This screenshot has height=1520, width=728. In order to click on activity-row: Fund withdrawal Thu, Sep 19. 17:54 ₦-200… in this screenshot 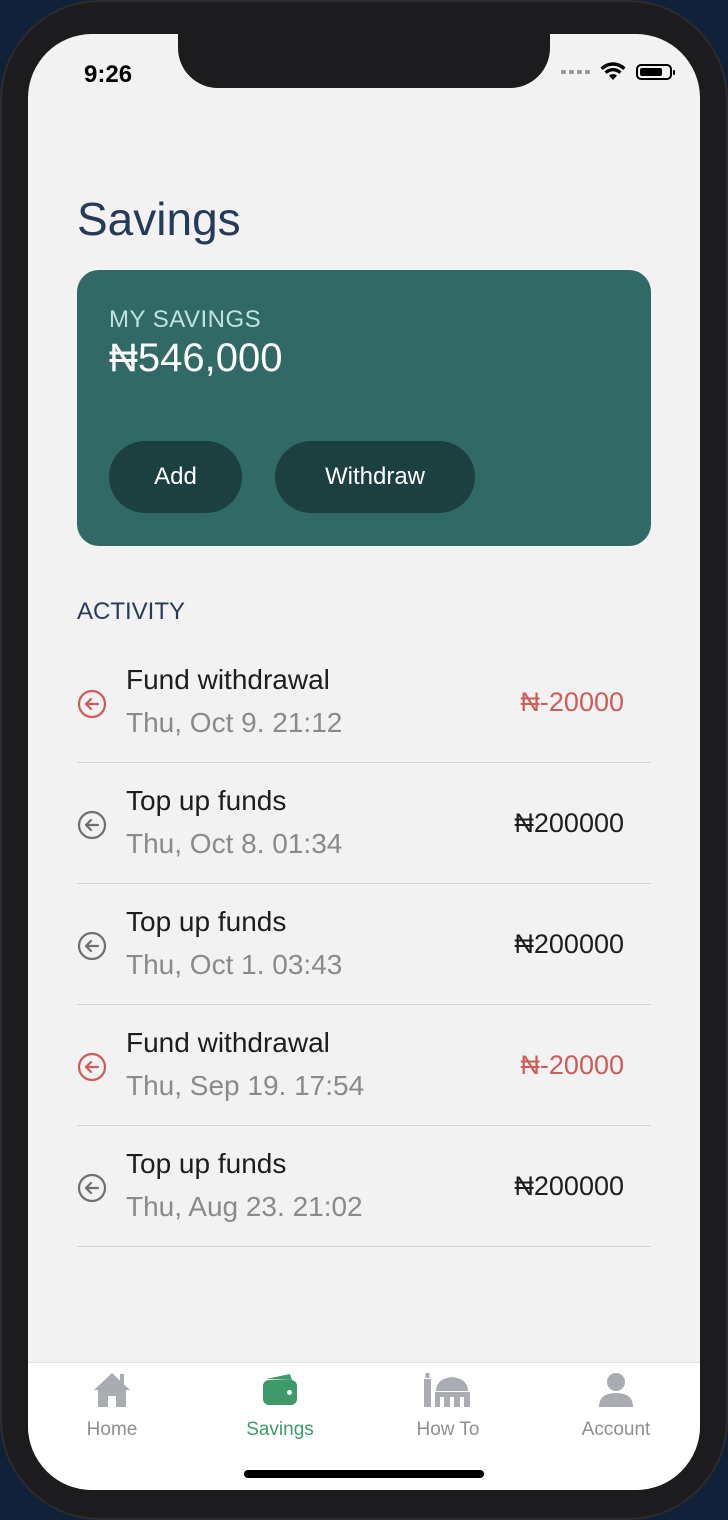, I will do `click(364, 1065)`.